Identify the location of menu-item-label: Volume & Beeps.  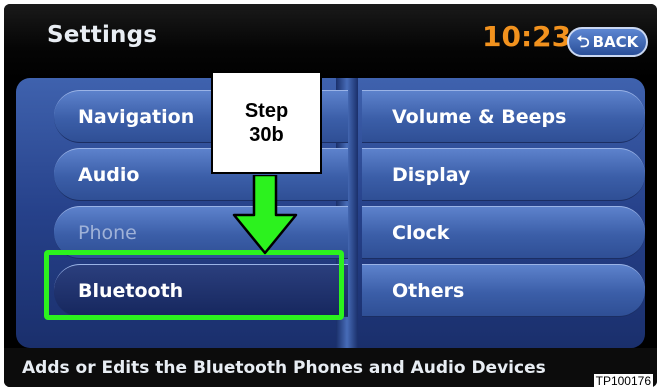
(479, 116).